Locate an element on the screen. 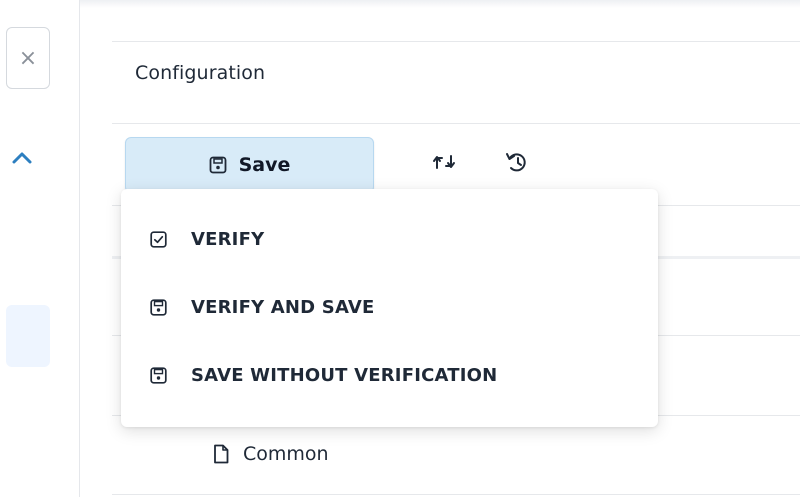 The image size is (800, 497). swap-arrows-icon is located at coordinates (444, 162).